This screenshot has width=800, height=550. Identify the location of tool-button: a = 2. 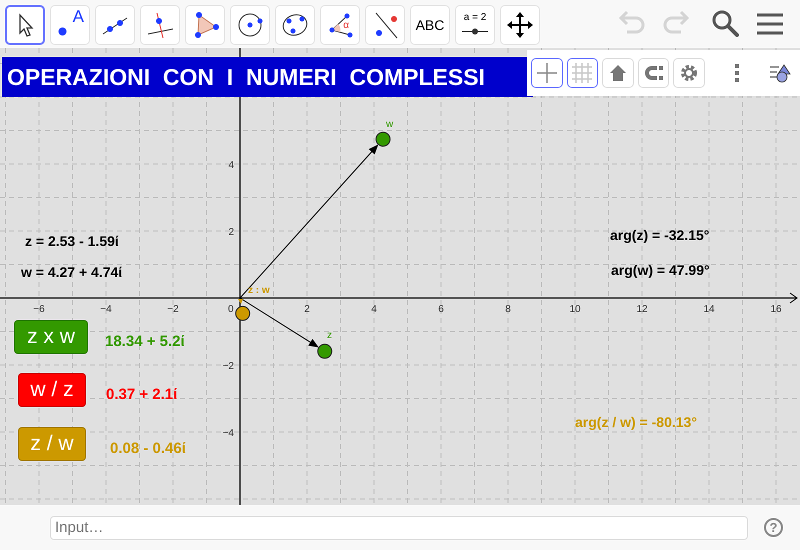
(475, 25).